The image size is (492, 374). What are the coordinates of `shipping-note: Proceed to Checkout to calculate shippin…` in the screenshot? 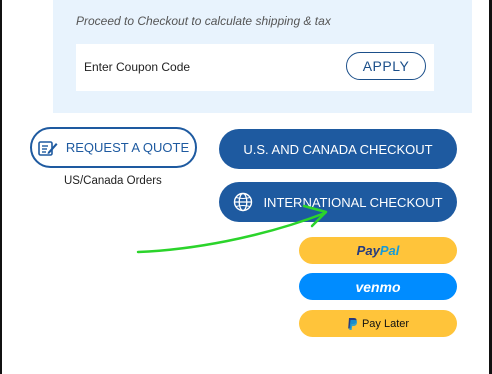 It's located at (203, 21).